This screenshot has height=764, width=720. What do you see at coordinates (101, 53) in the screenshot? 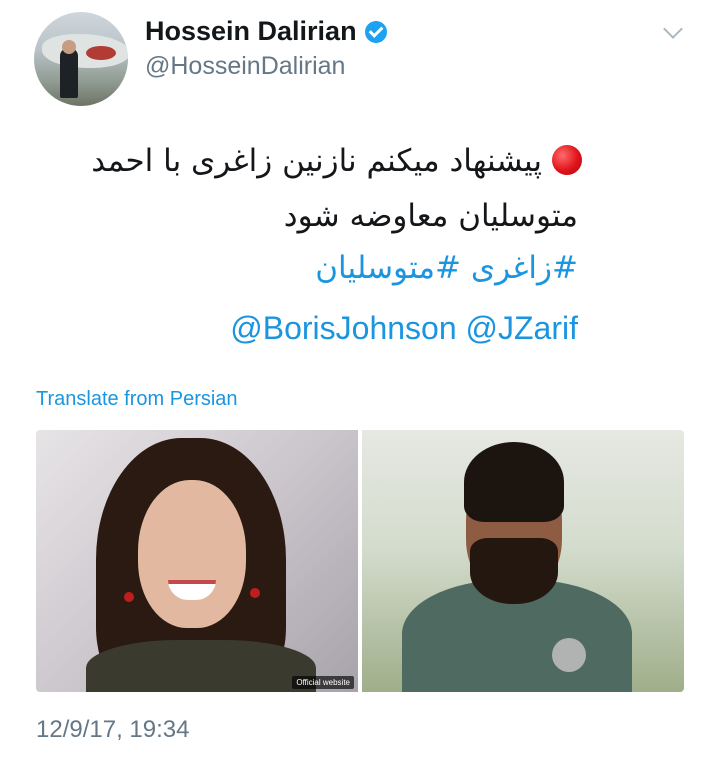
I see `avatar-jet-mouth` at bounding box center [101, 53].